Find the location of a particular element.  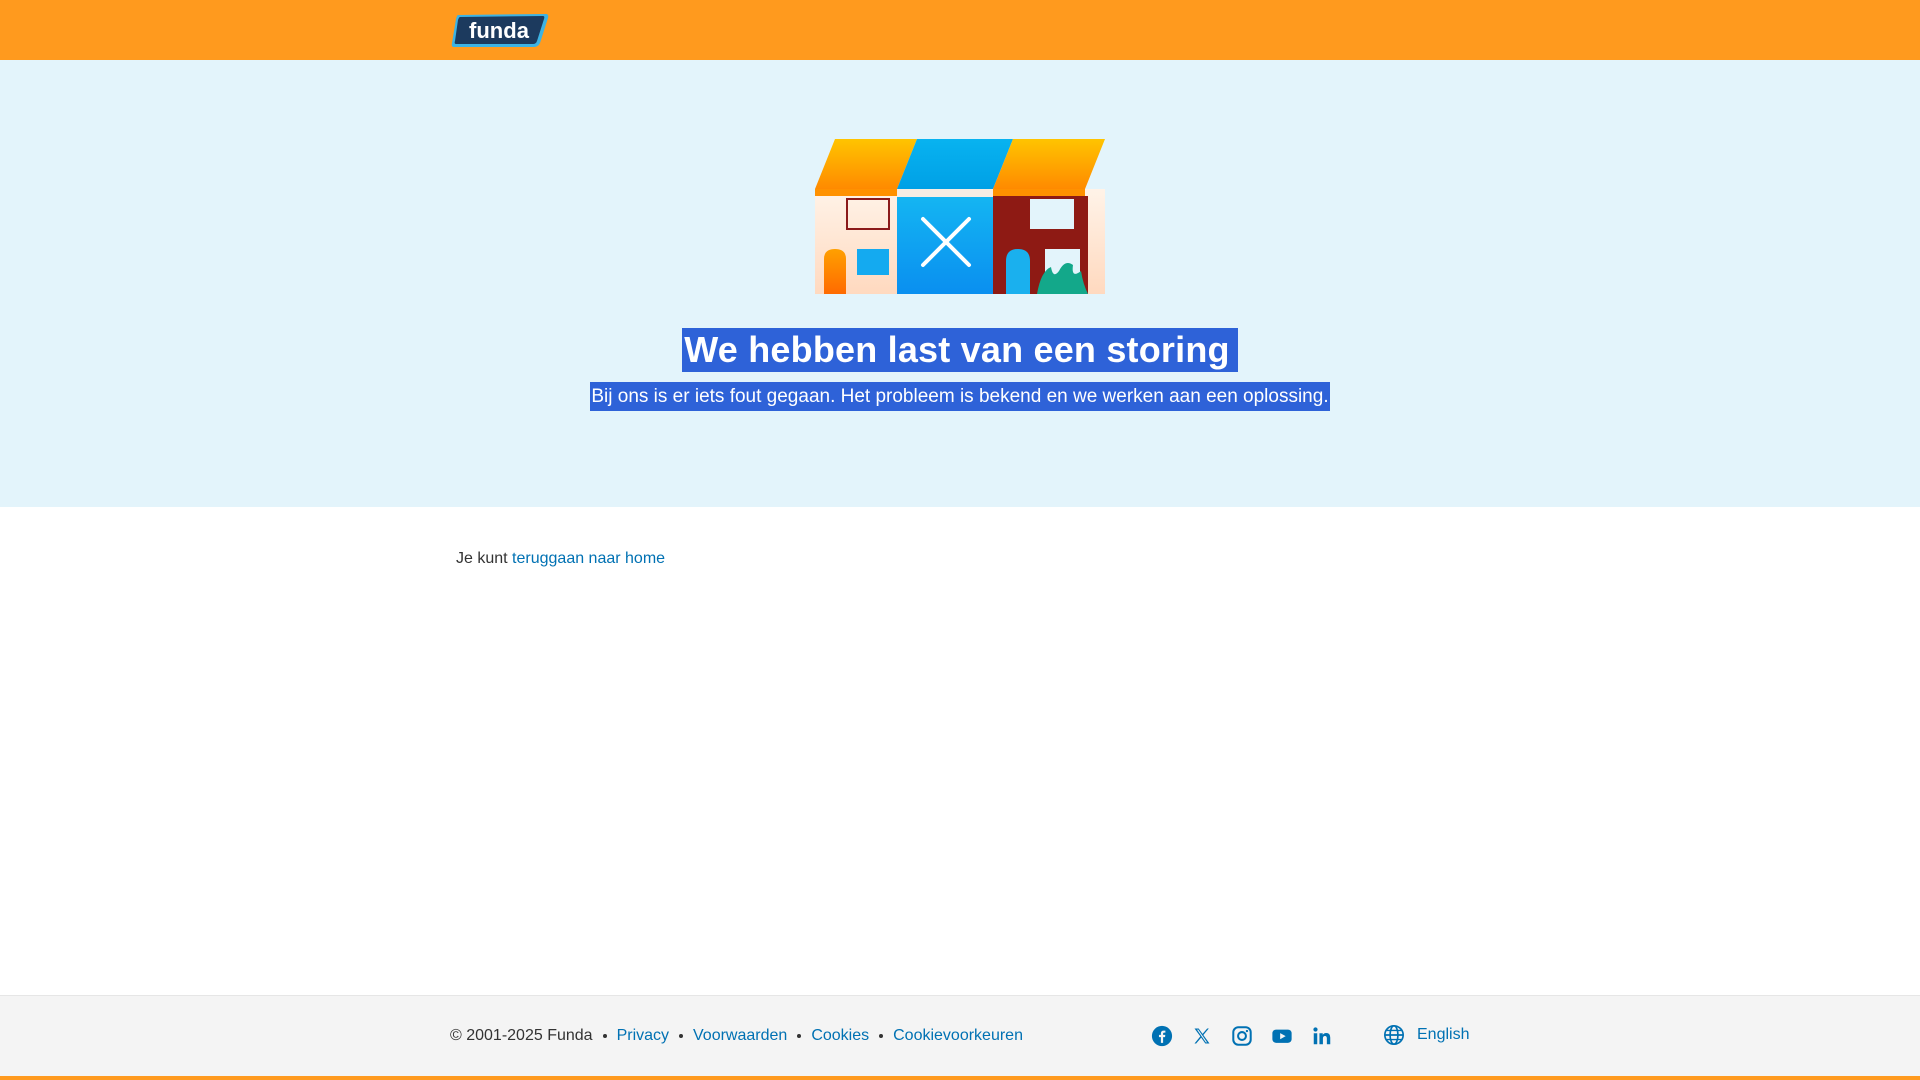

error-title-container: We hebben last van een storing is located at coordinates (960, 350).